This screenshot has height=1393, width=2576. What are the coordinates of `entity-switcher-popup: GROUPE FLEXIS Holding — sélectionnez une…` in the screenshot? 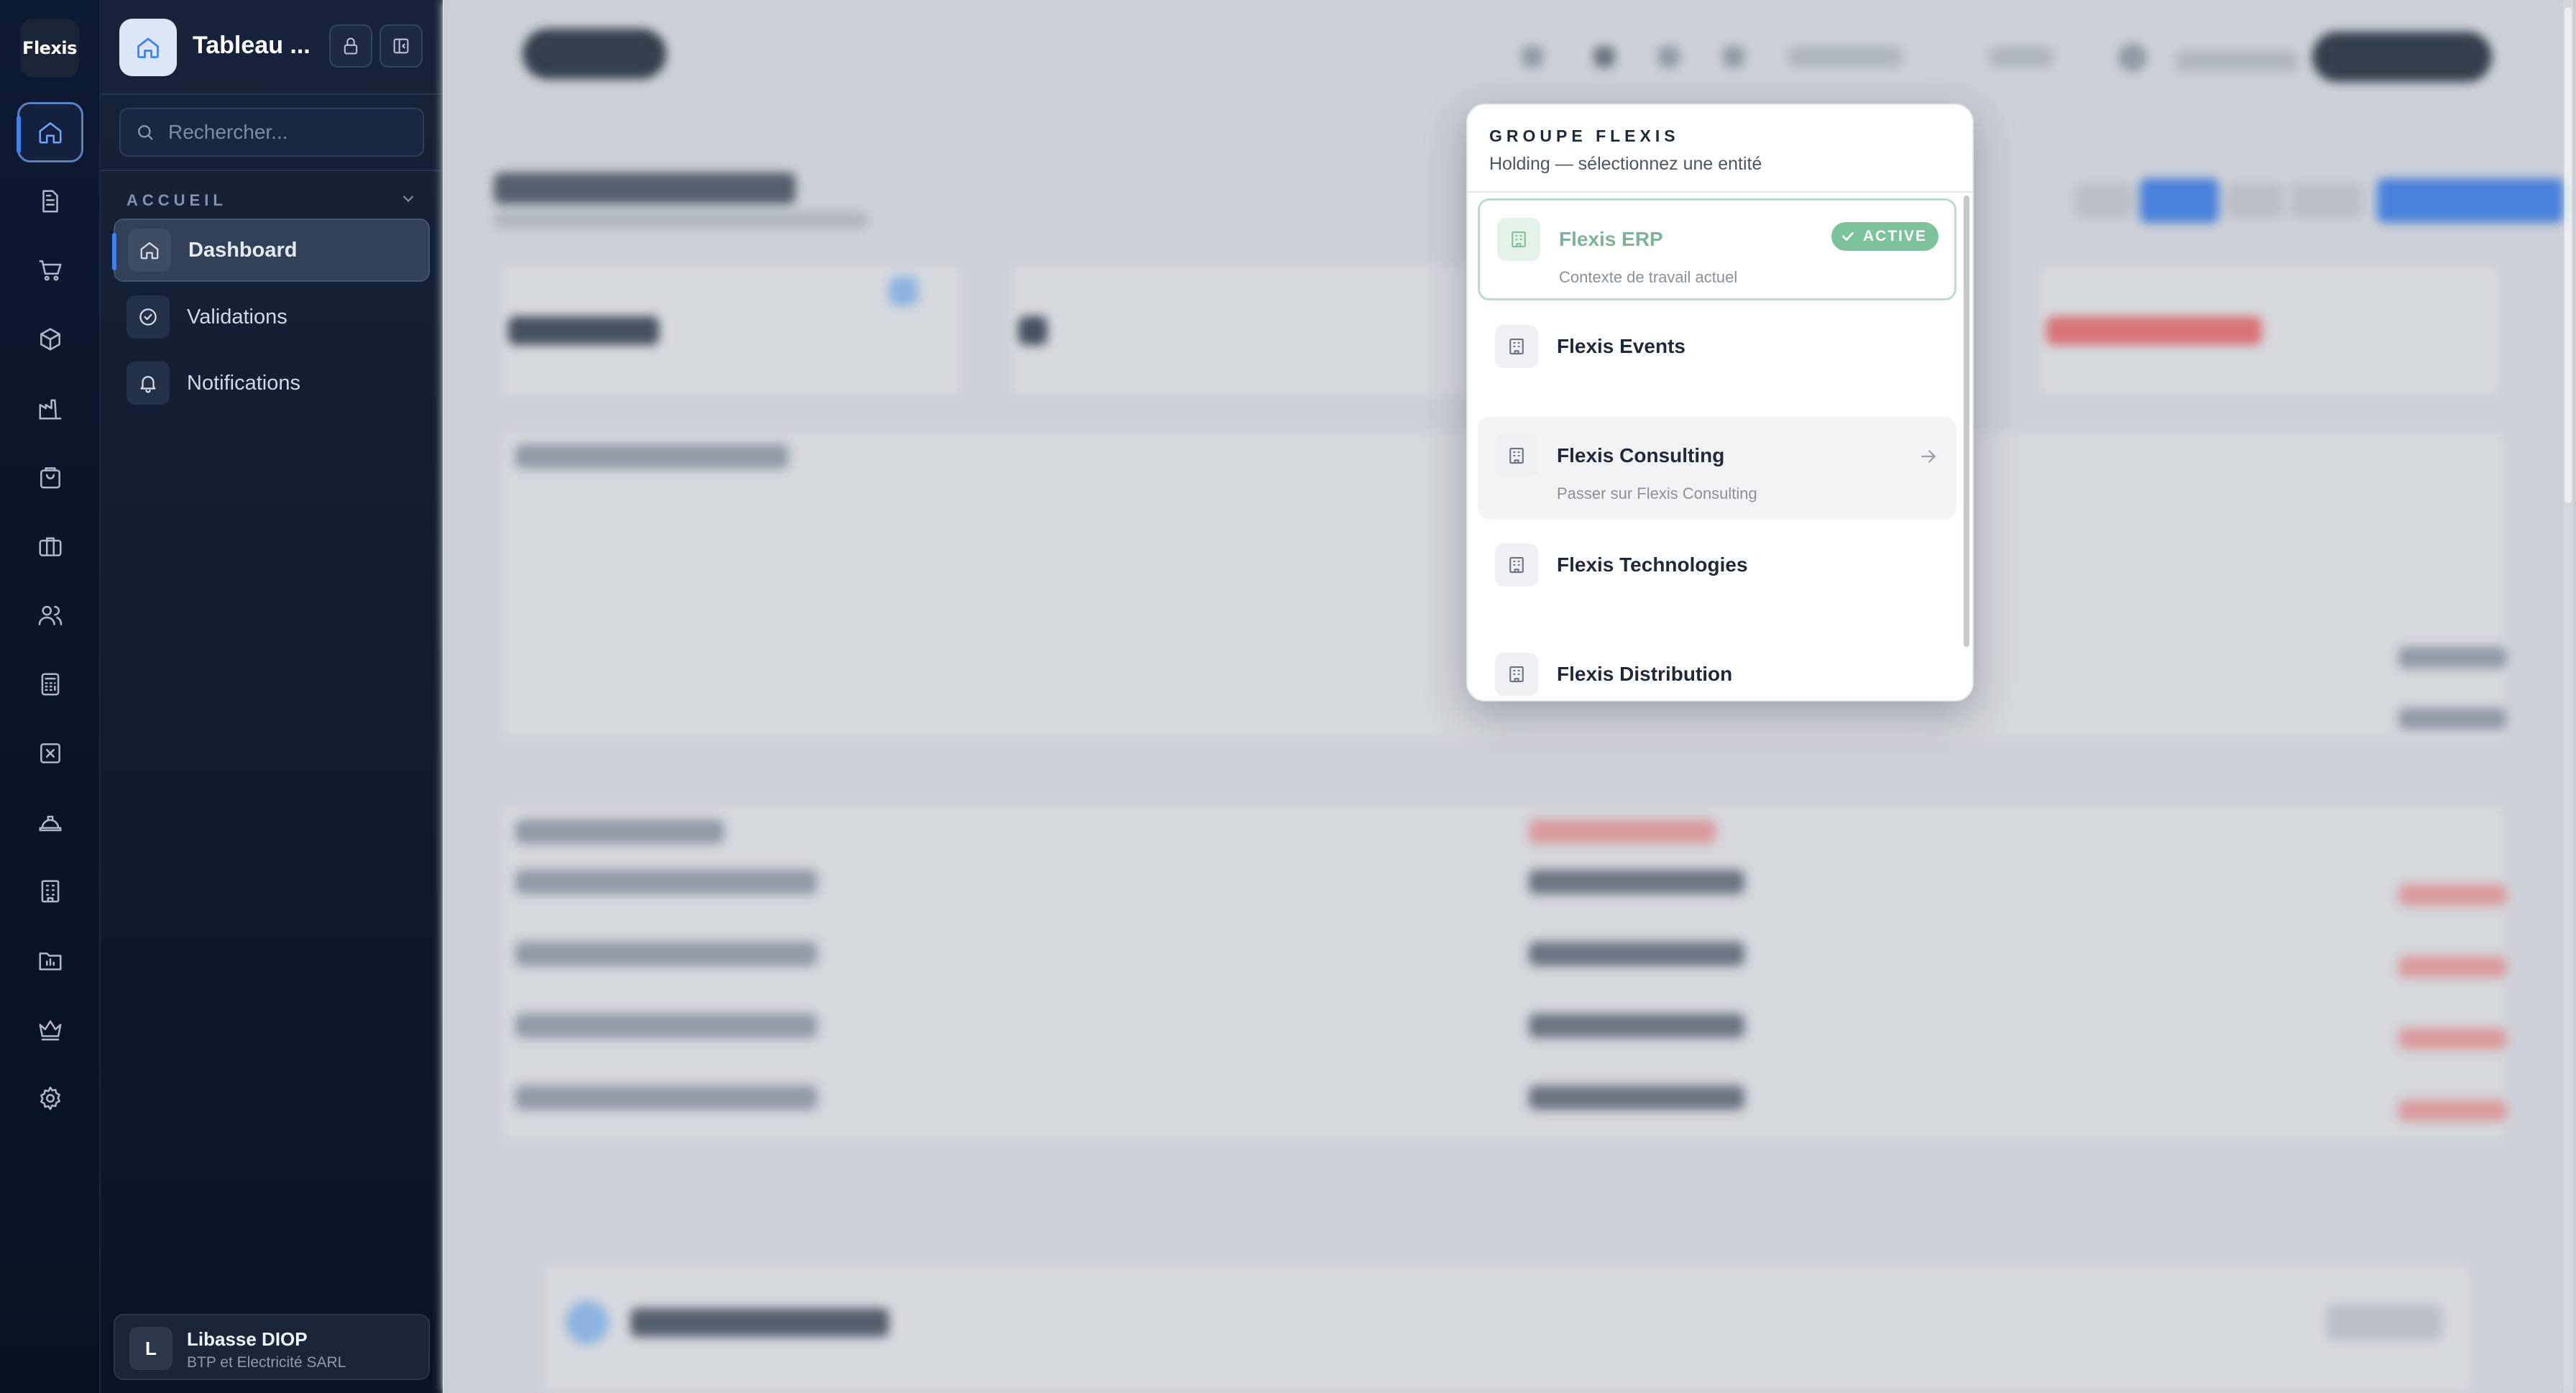 It's located at (1720, 403).